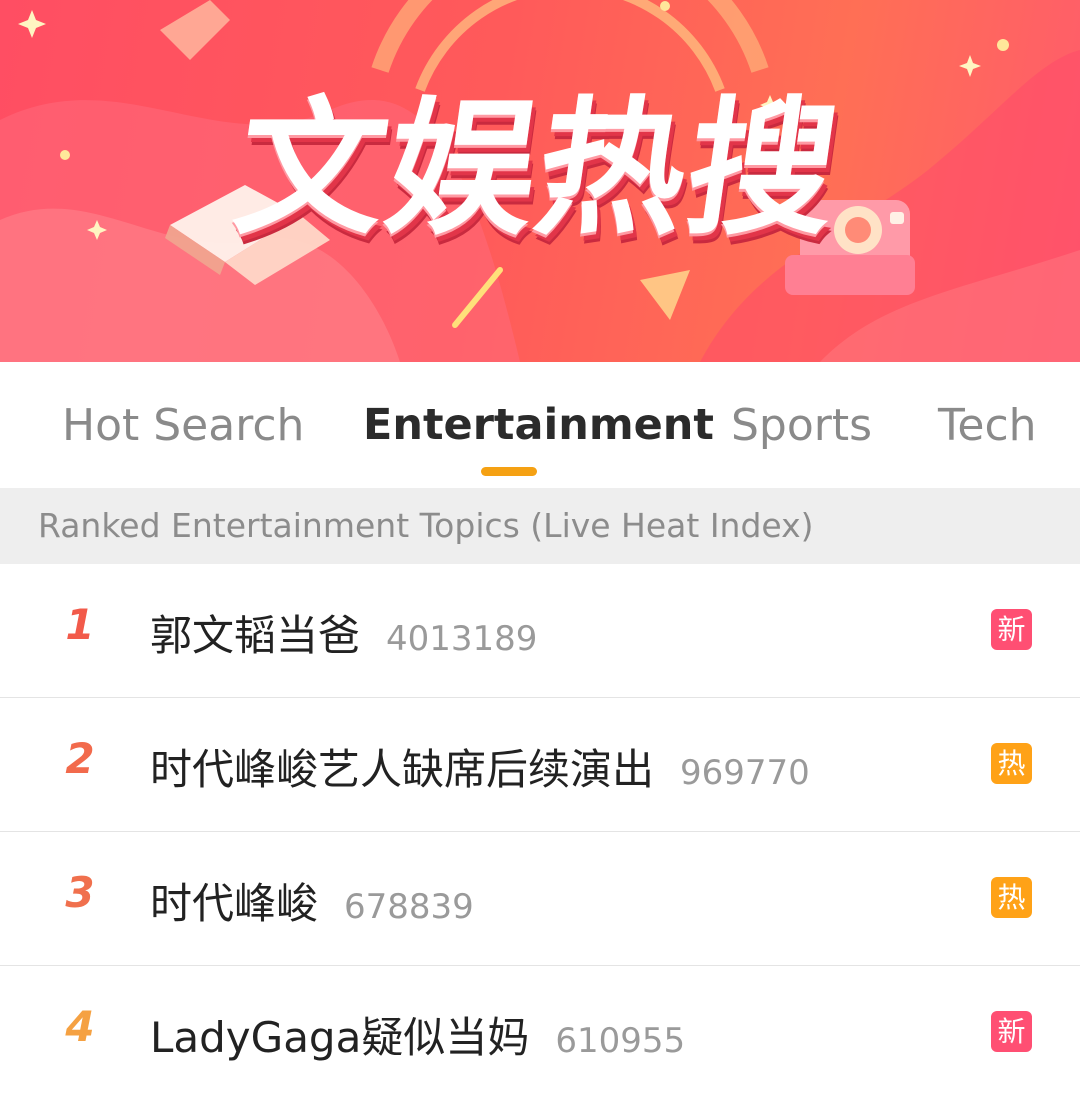 Image resolution: width=1080 pixels, height=1099 pixels. I want to click on topic-title-wrap: 时代峰峻艺人缺席后续演出 969770, so click(480, 766).